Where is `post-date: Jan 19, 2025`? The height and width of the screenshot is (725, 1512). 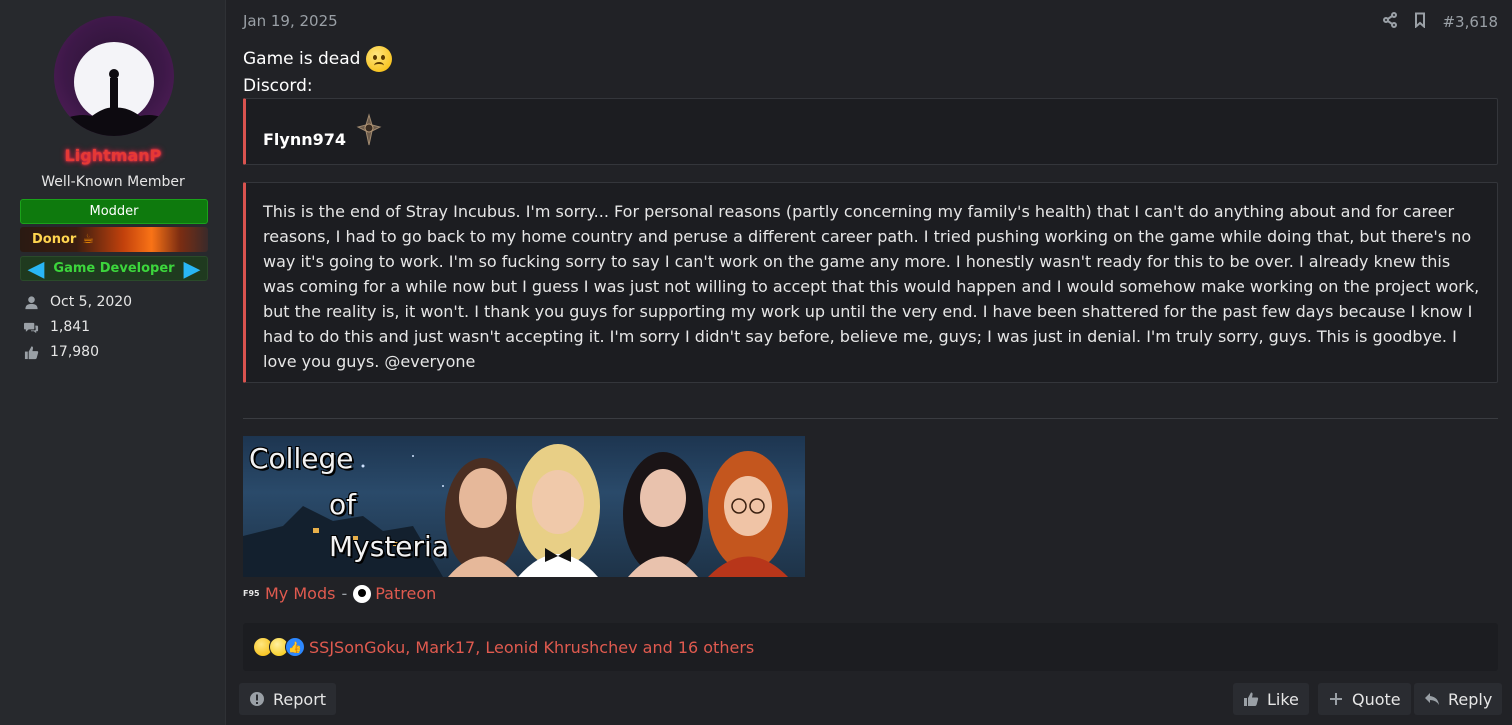 post-date: Jan 19, 2025 is located at coordinates (290, 21).